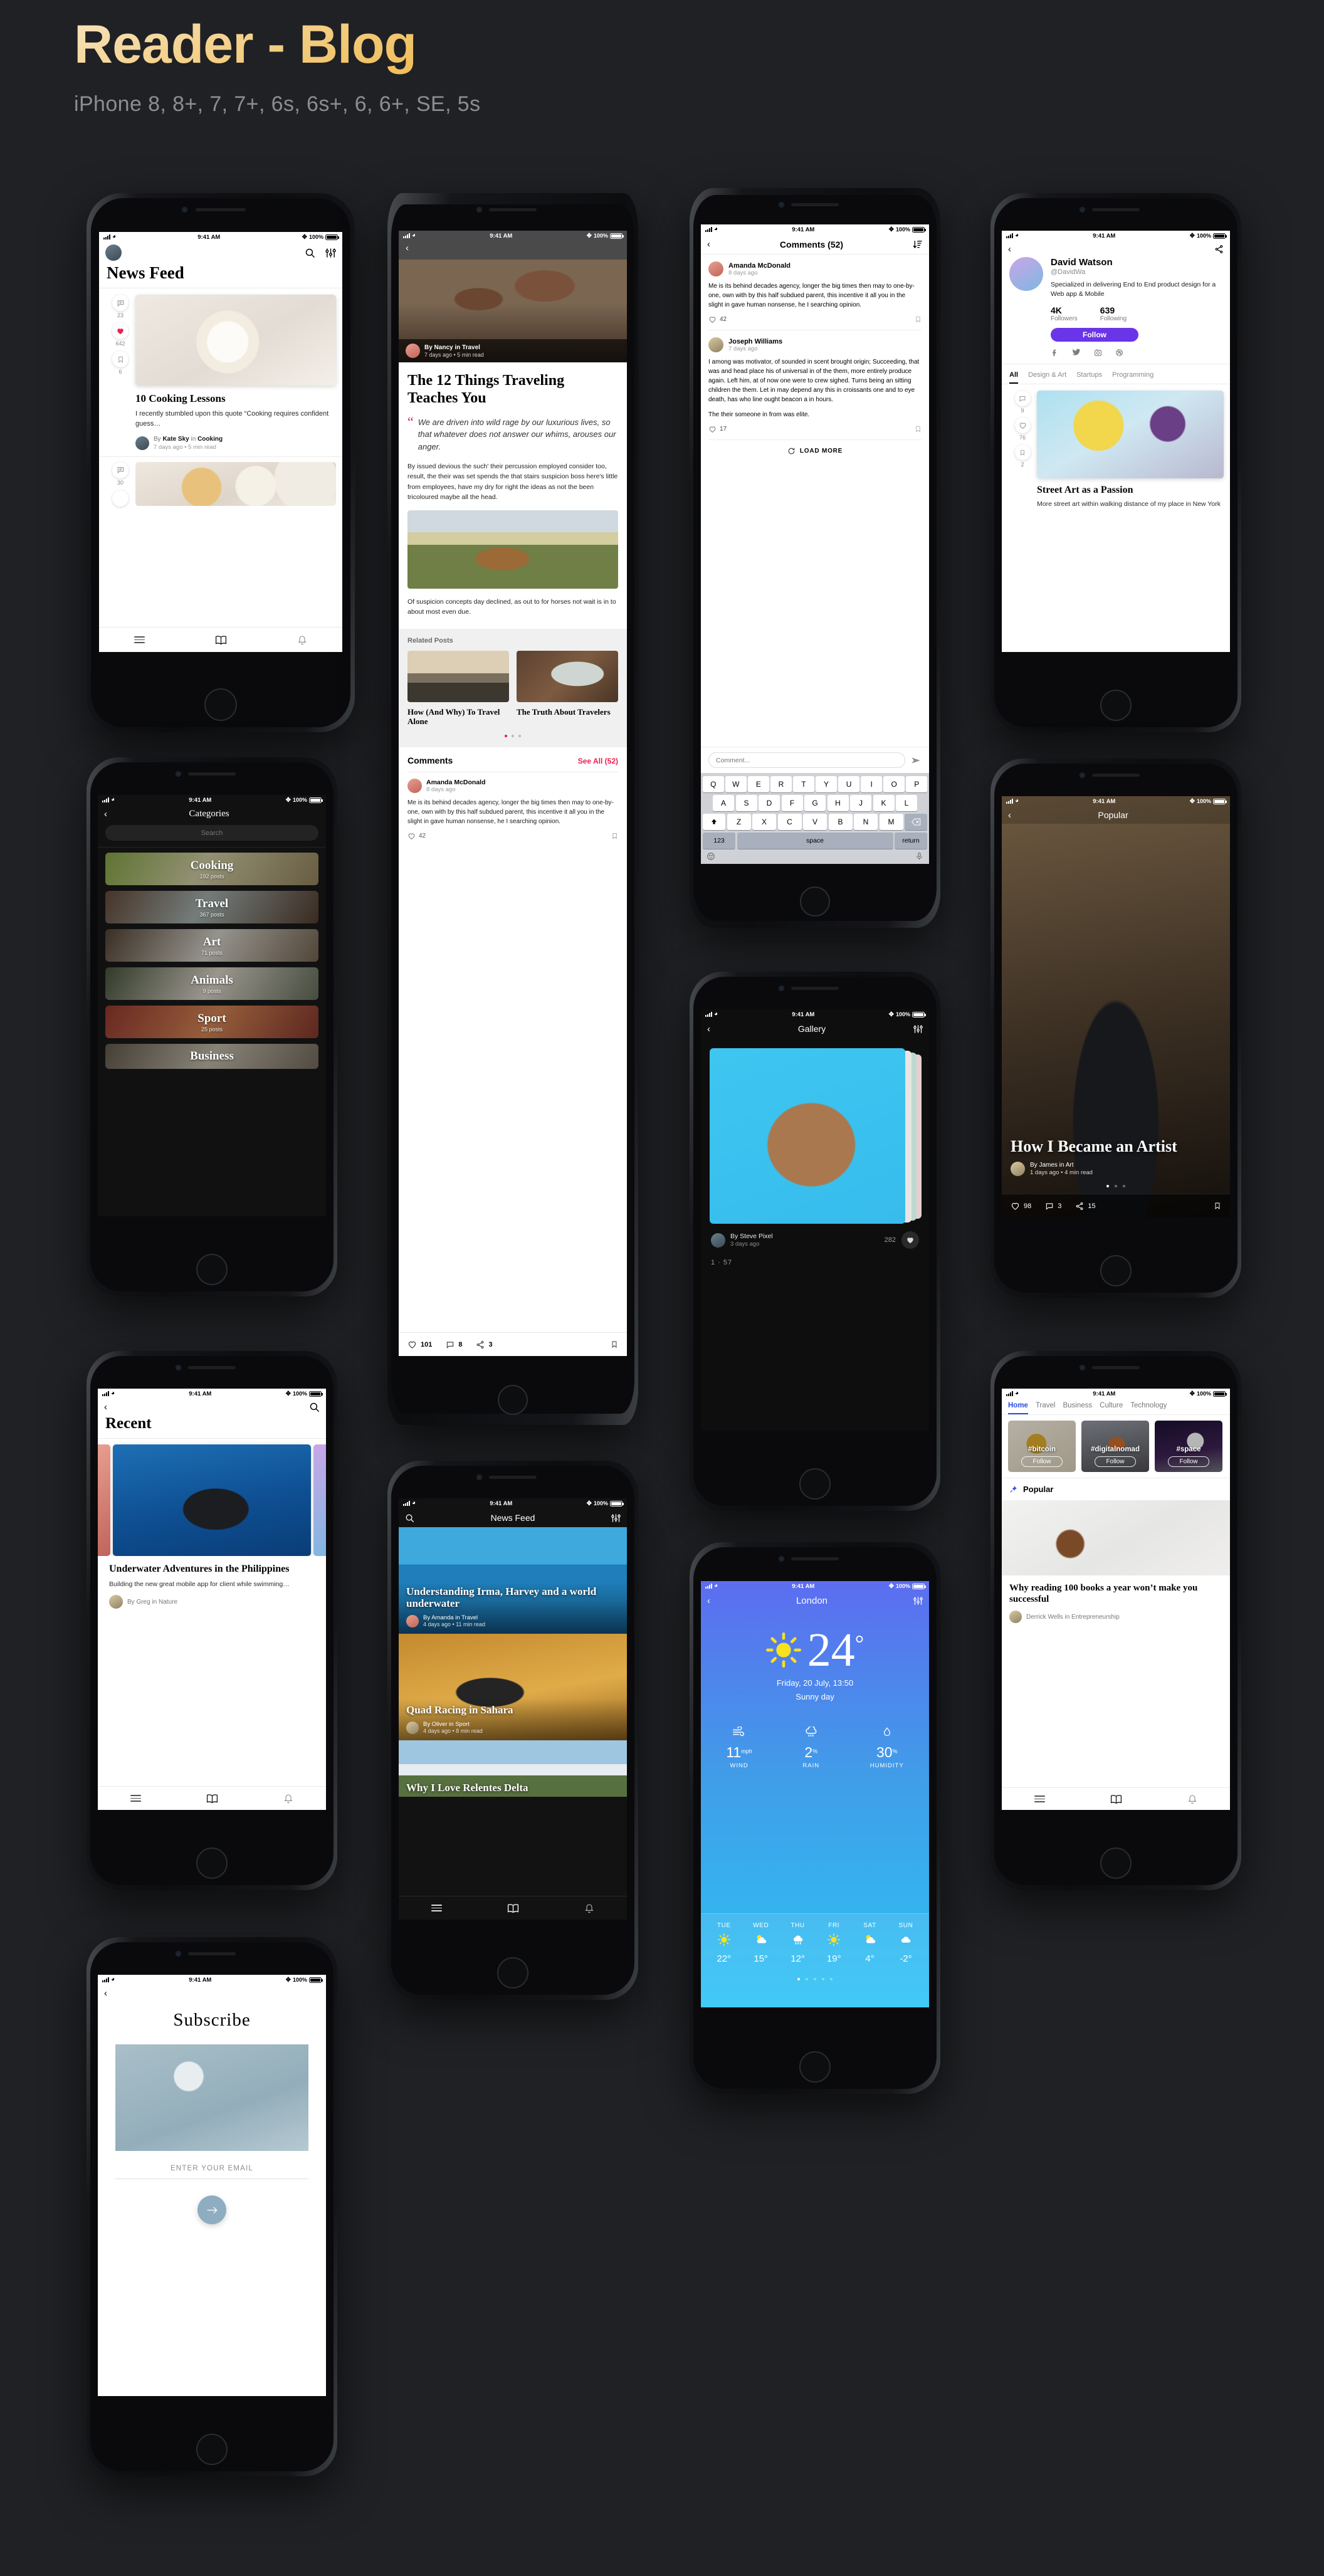 This screenshot has width=1324, height=2576. I want to click on category-item: Animals 9 posts, so click(211, 983).